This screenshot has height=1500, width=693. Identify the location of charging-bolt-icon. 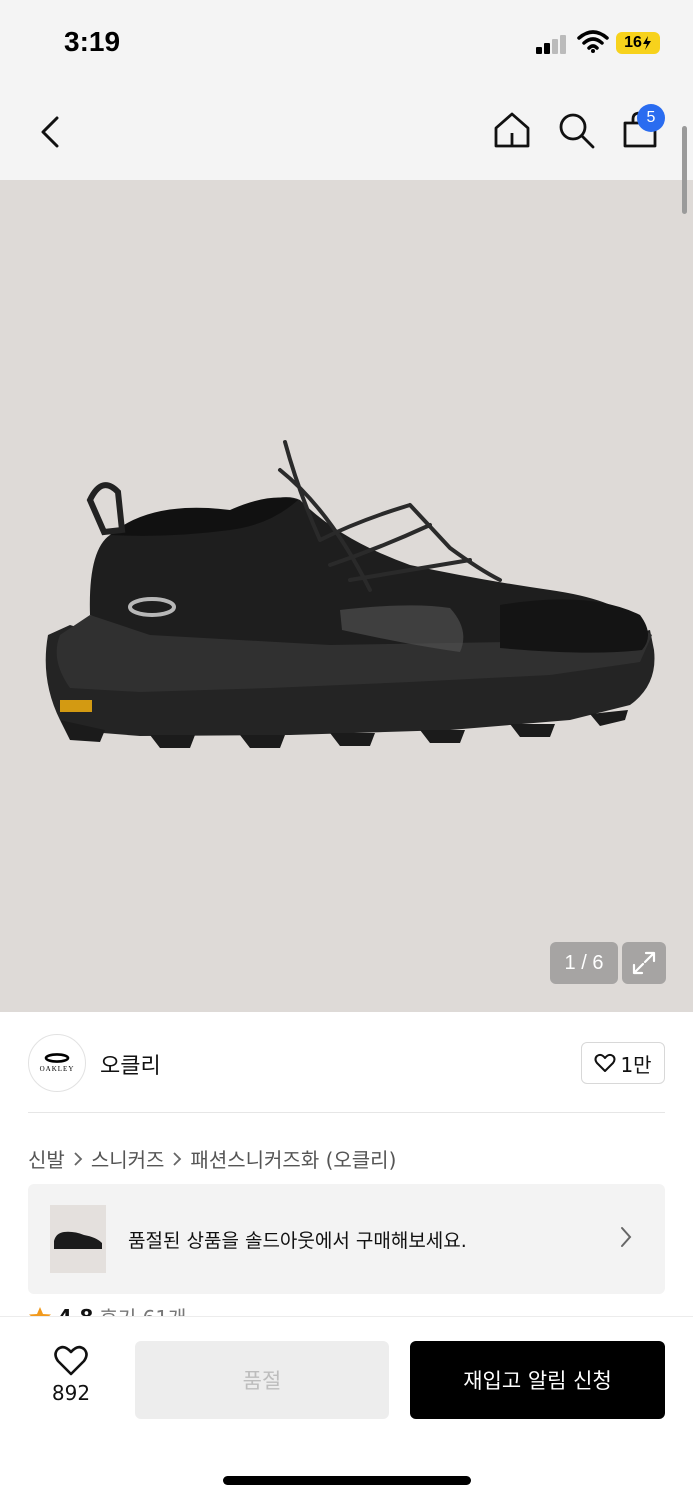
(646, 43).